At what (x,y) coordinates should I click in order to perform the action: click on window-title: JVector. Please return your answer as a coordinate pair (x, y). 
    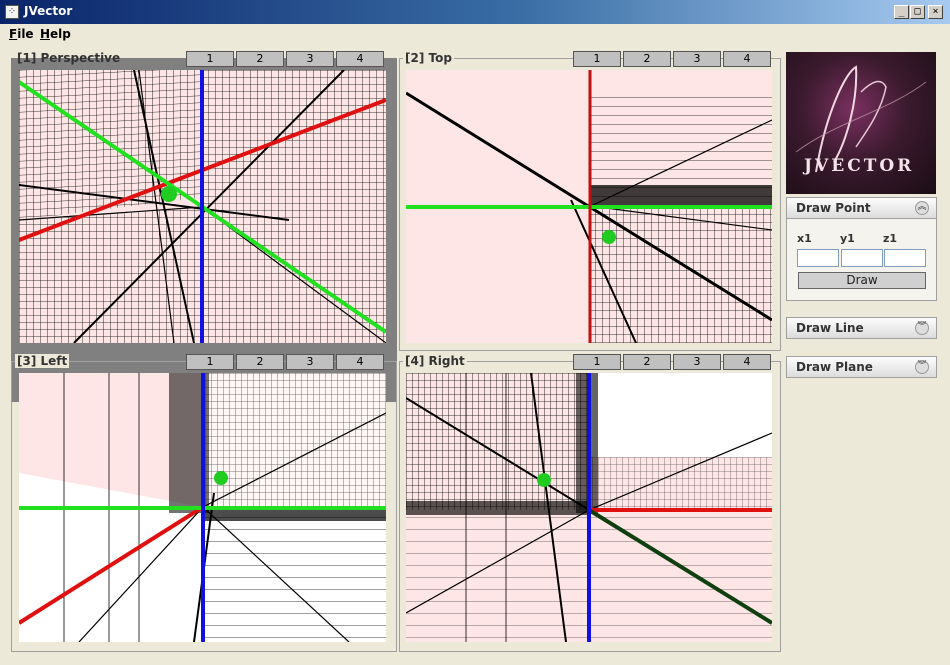
    Looking at the image, I should click on (48, 11).